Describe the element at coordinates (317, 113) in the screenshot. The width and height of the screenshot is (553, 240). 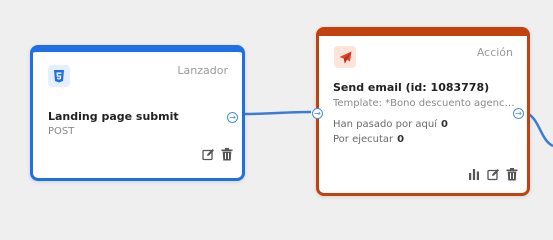
I see `input-port: →` at that location.